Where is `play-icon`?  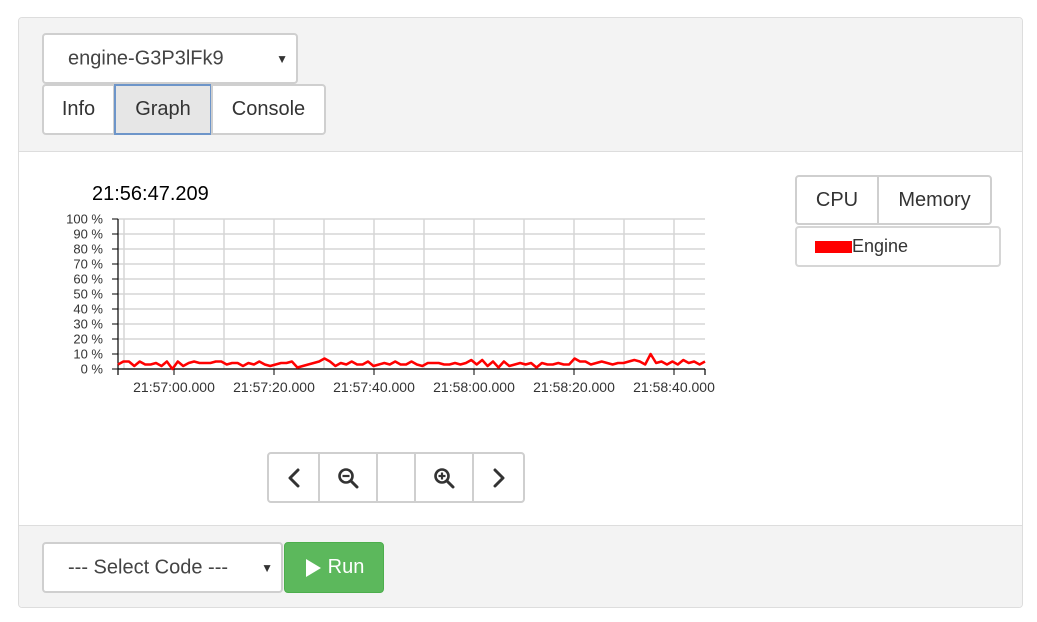 play-icon is located at coordinates (313, 567).